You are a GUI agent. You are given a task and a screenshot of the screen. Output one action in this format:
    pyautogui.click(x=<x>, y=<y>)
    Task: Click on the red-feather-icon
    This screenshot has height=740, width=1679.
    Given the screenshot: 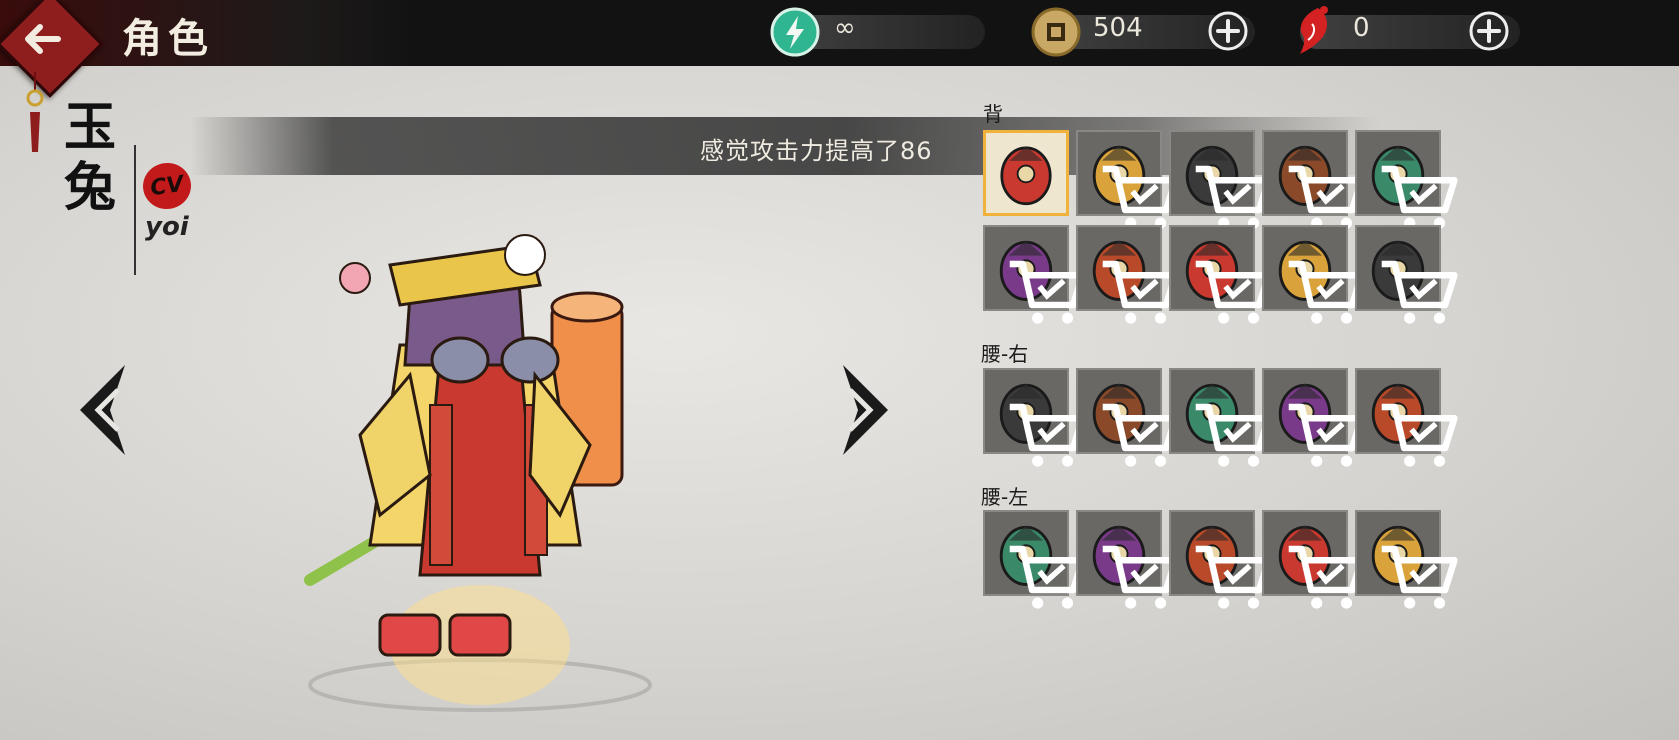 What is the action you would take?
    pyautogui.click(x=1314, y=30)
    